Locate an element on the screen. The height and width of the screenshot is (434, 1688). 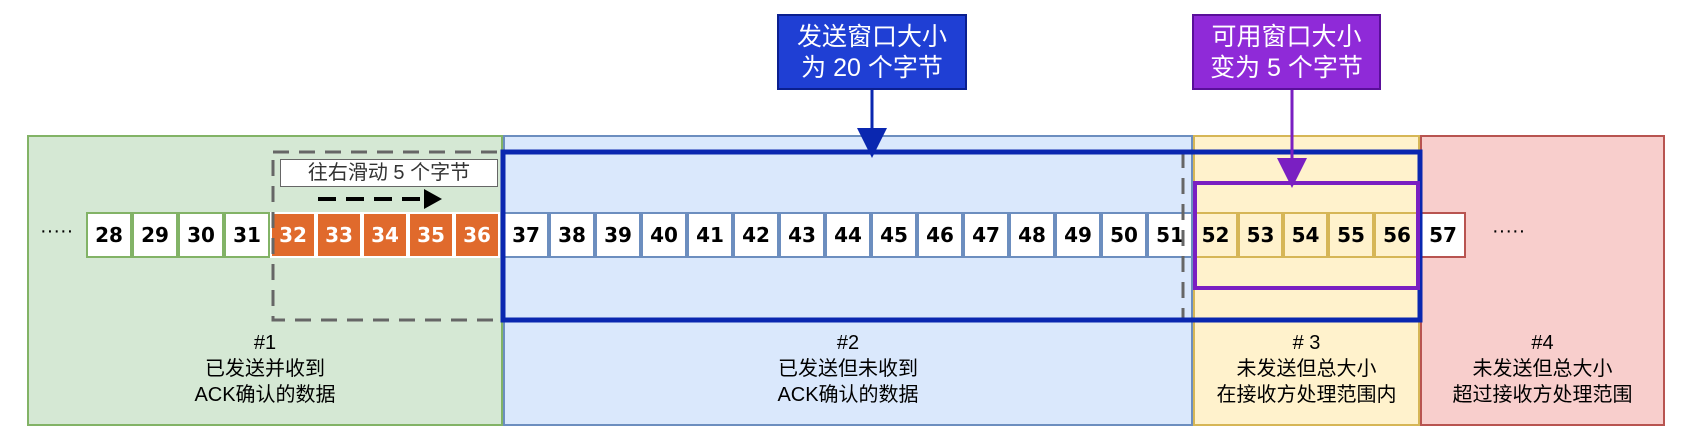
callout-line1: 可用窗口大小 is located at coordinates (1286, 37).